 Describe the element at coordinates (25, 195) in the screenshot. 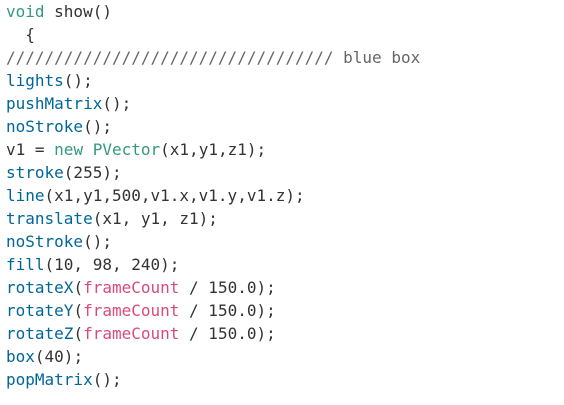

I see `function-token: line` at that location.